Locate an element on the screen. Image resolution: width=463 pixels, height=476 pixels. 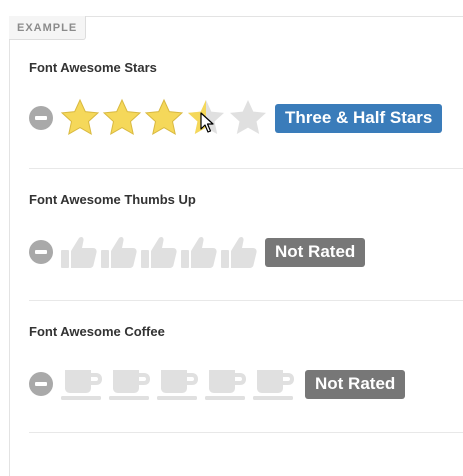
rating-section-thumbs-up: Font Awesome Thumbs Up Not Rated is located at coordinates (246, 230).